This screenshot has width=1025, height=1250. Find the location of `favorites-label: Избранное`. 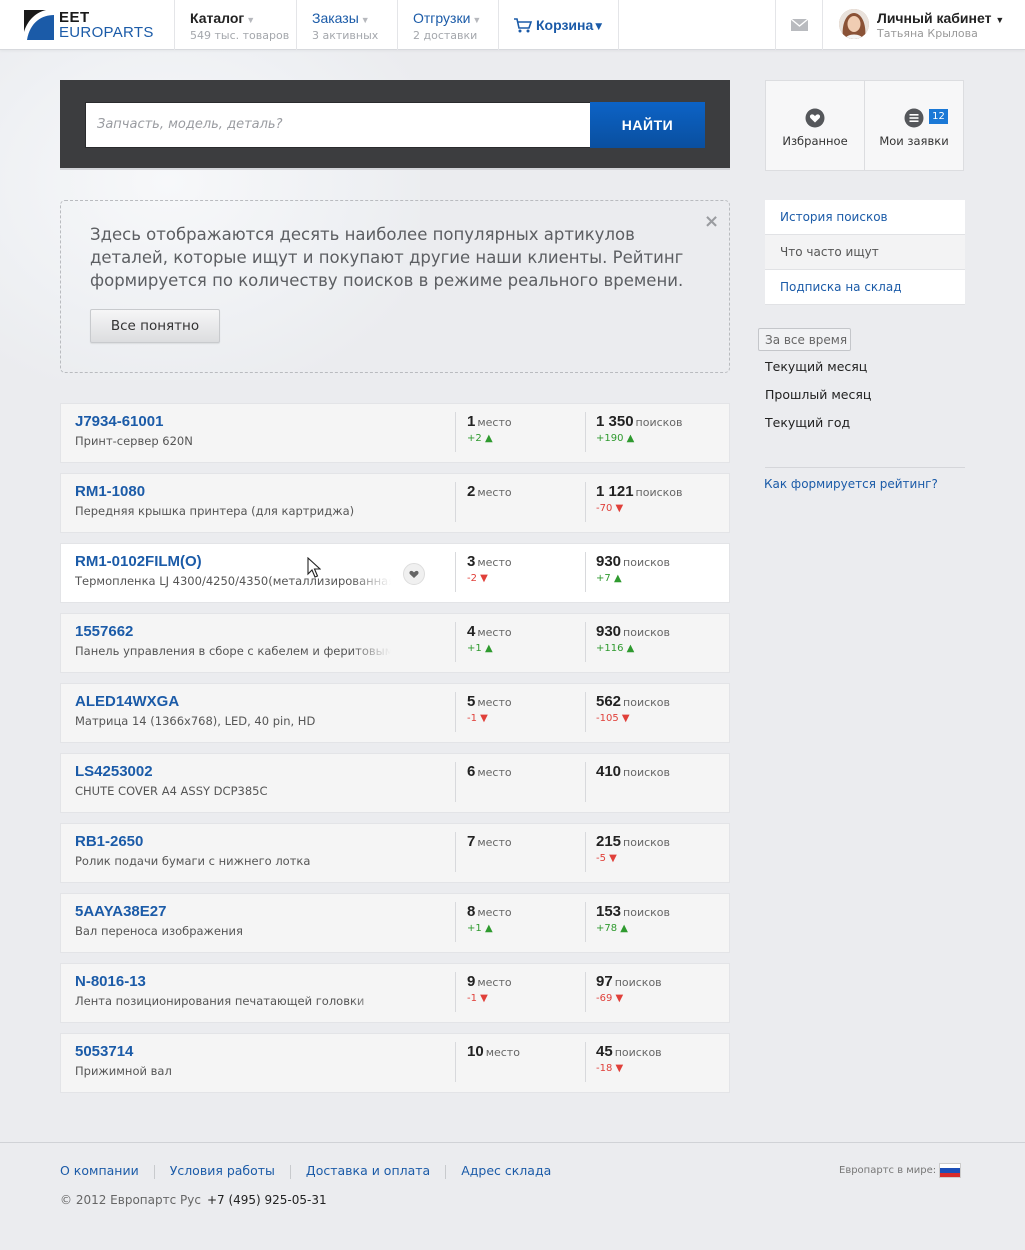

favorites-label: Избранное is located at coordinates (815, 141).